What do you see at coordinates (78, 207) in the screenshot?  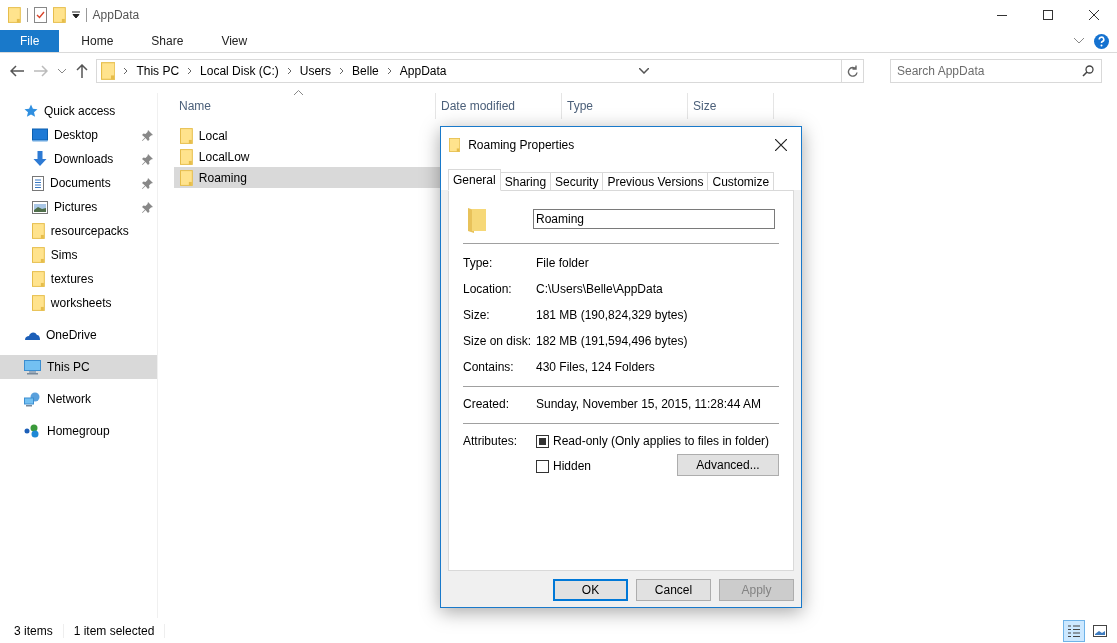 I see `navigation-item: Pictures` at bounding box center [78, 207].